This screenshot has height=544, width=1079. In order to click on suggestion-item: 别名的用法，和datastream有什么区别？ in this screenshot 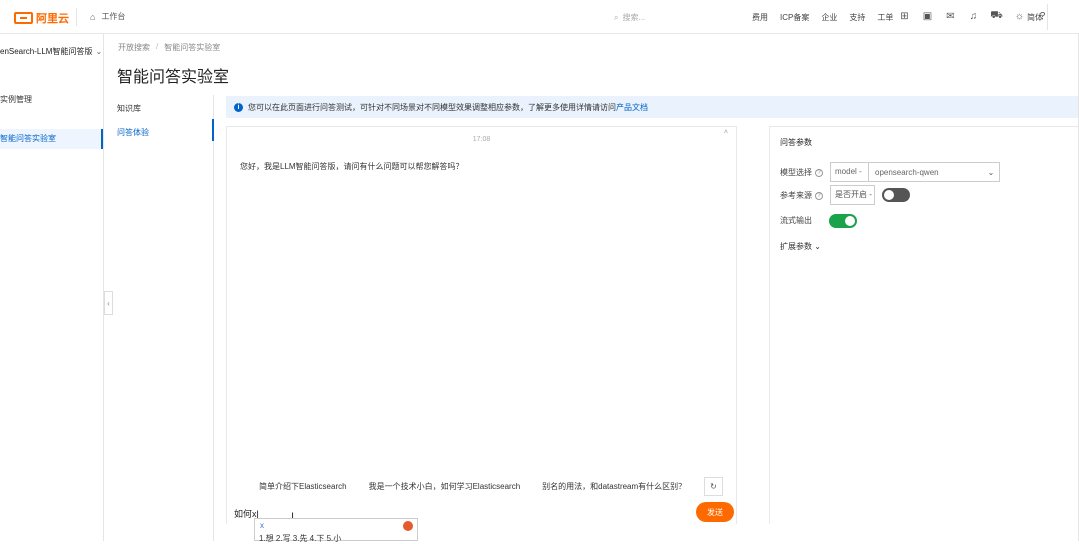, I will do `click(614, 486)`.